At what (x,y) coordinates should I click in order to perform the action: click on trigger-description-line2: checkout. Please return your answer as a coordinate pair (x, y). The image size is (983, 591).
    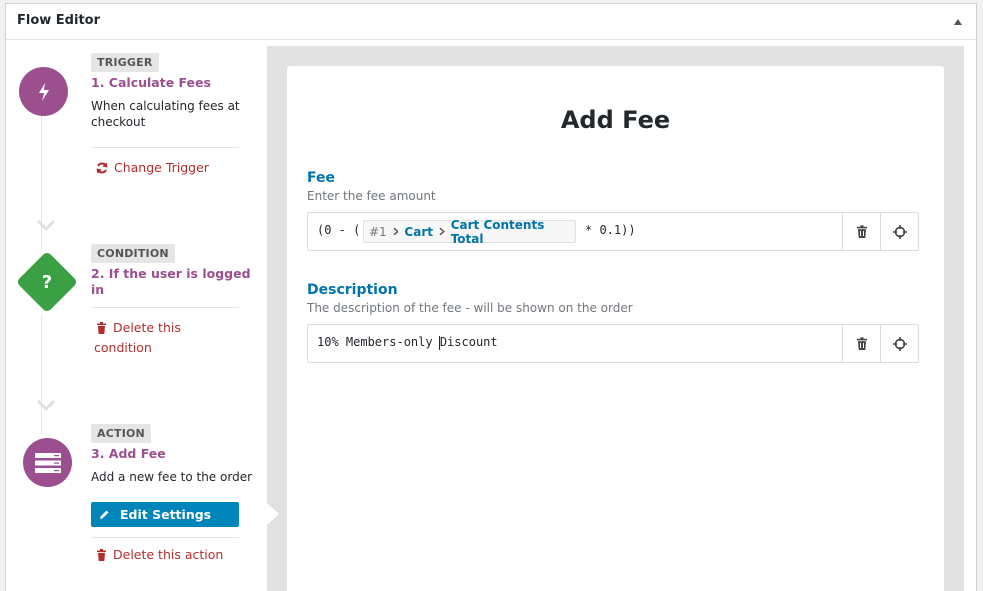
    Looking at the image, I should click on (118, 122).